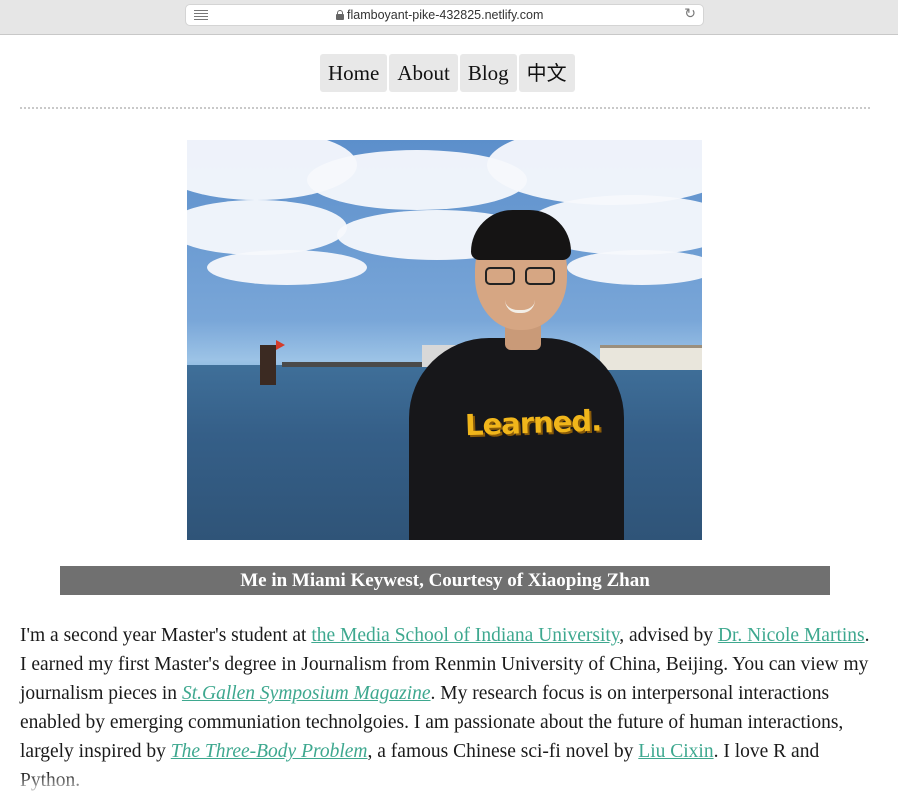 The width and height of the screenshot is (898, 795). Describe the element at coordinates (791, 635) in the screenshot. I see `link-advisor: Dr. Nicole Martins` at that location.